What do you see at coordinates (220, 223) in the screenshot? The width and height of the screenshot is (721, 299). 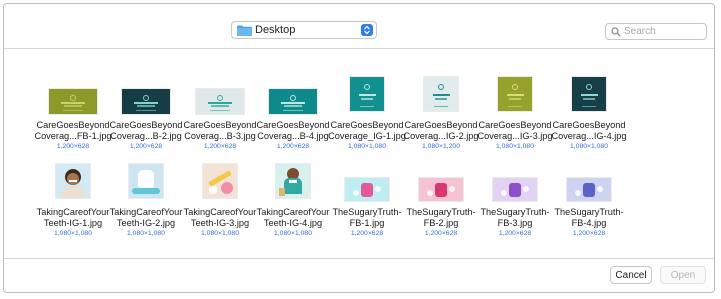 I see `file-name-line2: Teeth-IG-3.jpg` at bounding box center [220, 223].